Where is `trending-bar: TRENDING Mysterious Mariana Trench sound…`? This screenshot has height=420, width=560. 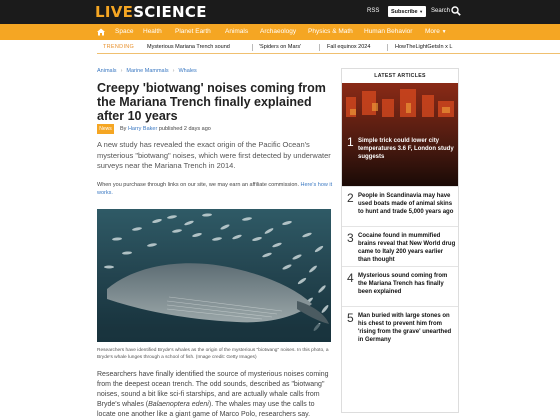
trending-bar: TRENDING Mysterious Mariana Trench sound… is located at coordinates (328, 48).